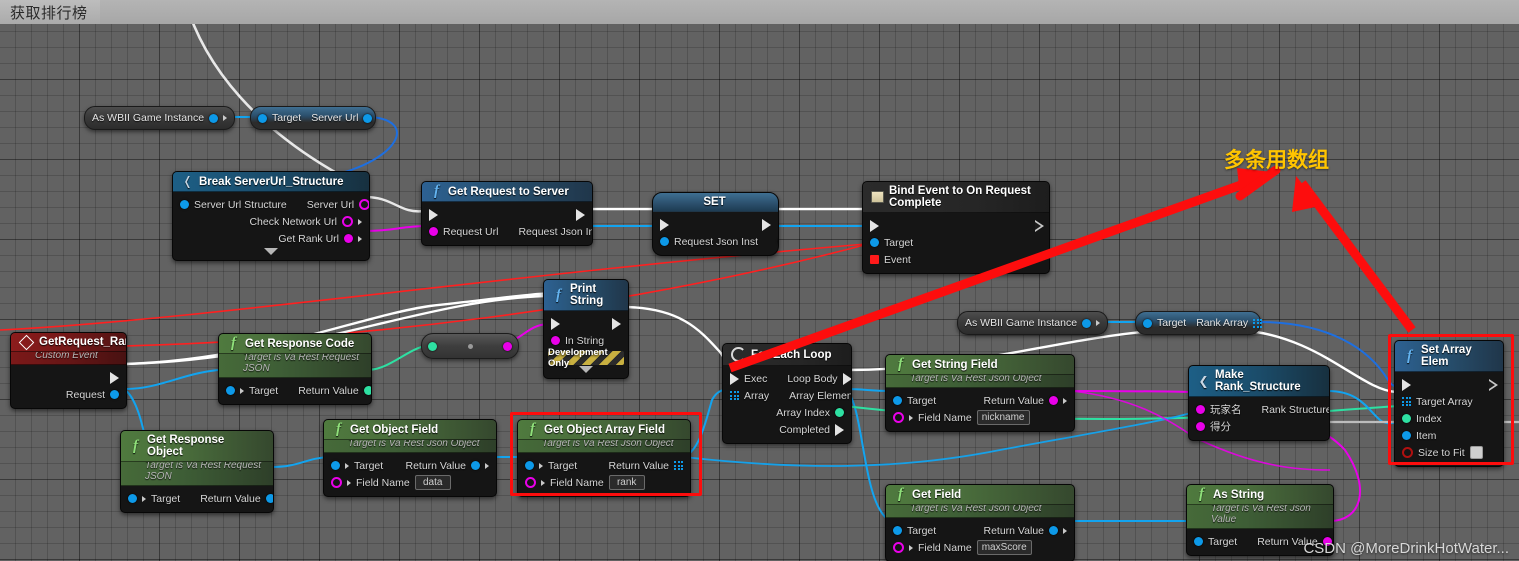 This screenshot has height=561, width=1519. What do you see at coordinates (846, 378) in the screenshot?
I see `output-exec-pin-loop-body` at bounding box center [846, 378].